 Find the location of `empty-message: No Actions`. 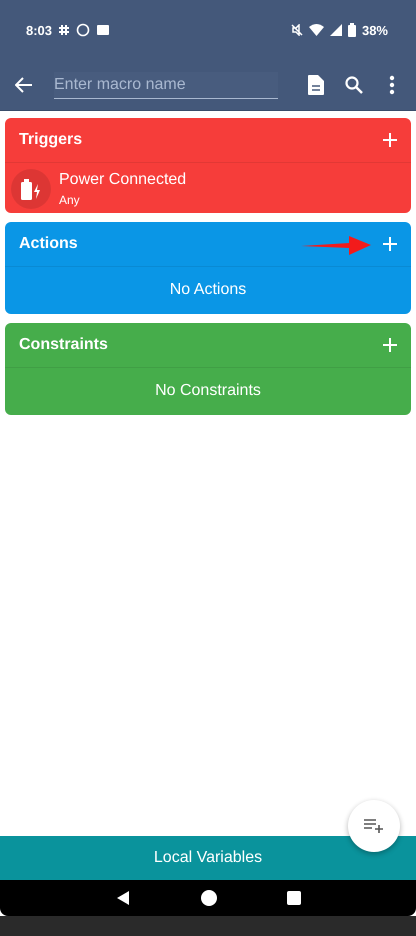

empty-message: No Actions is located at coordinates (208, 290).